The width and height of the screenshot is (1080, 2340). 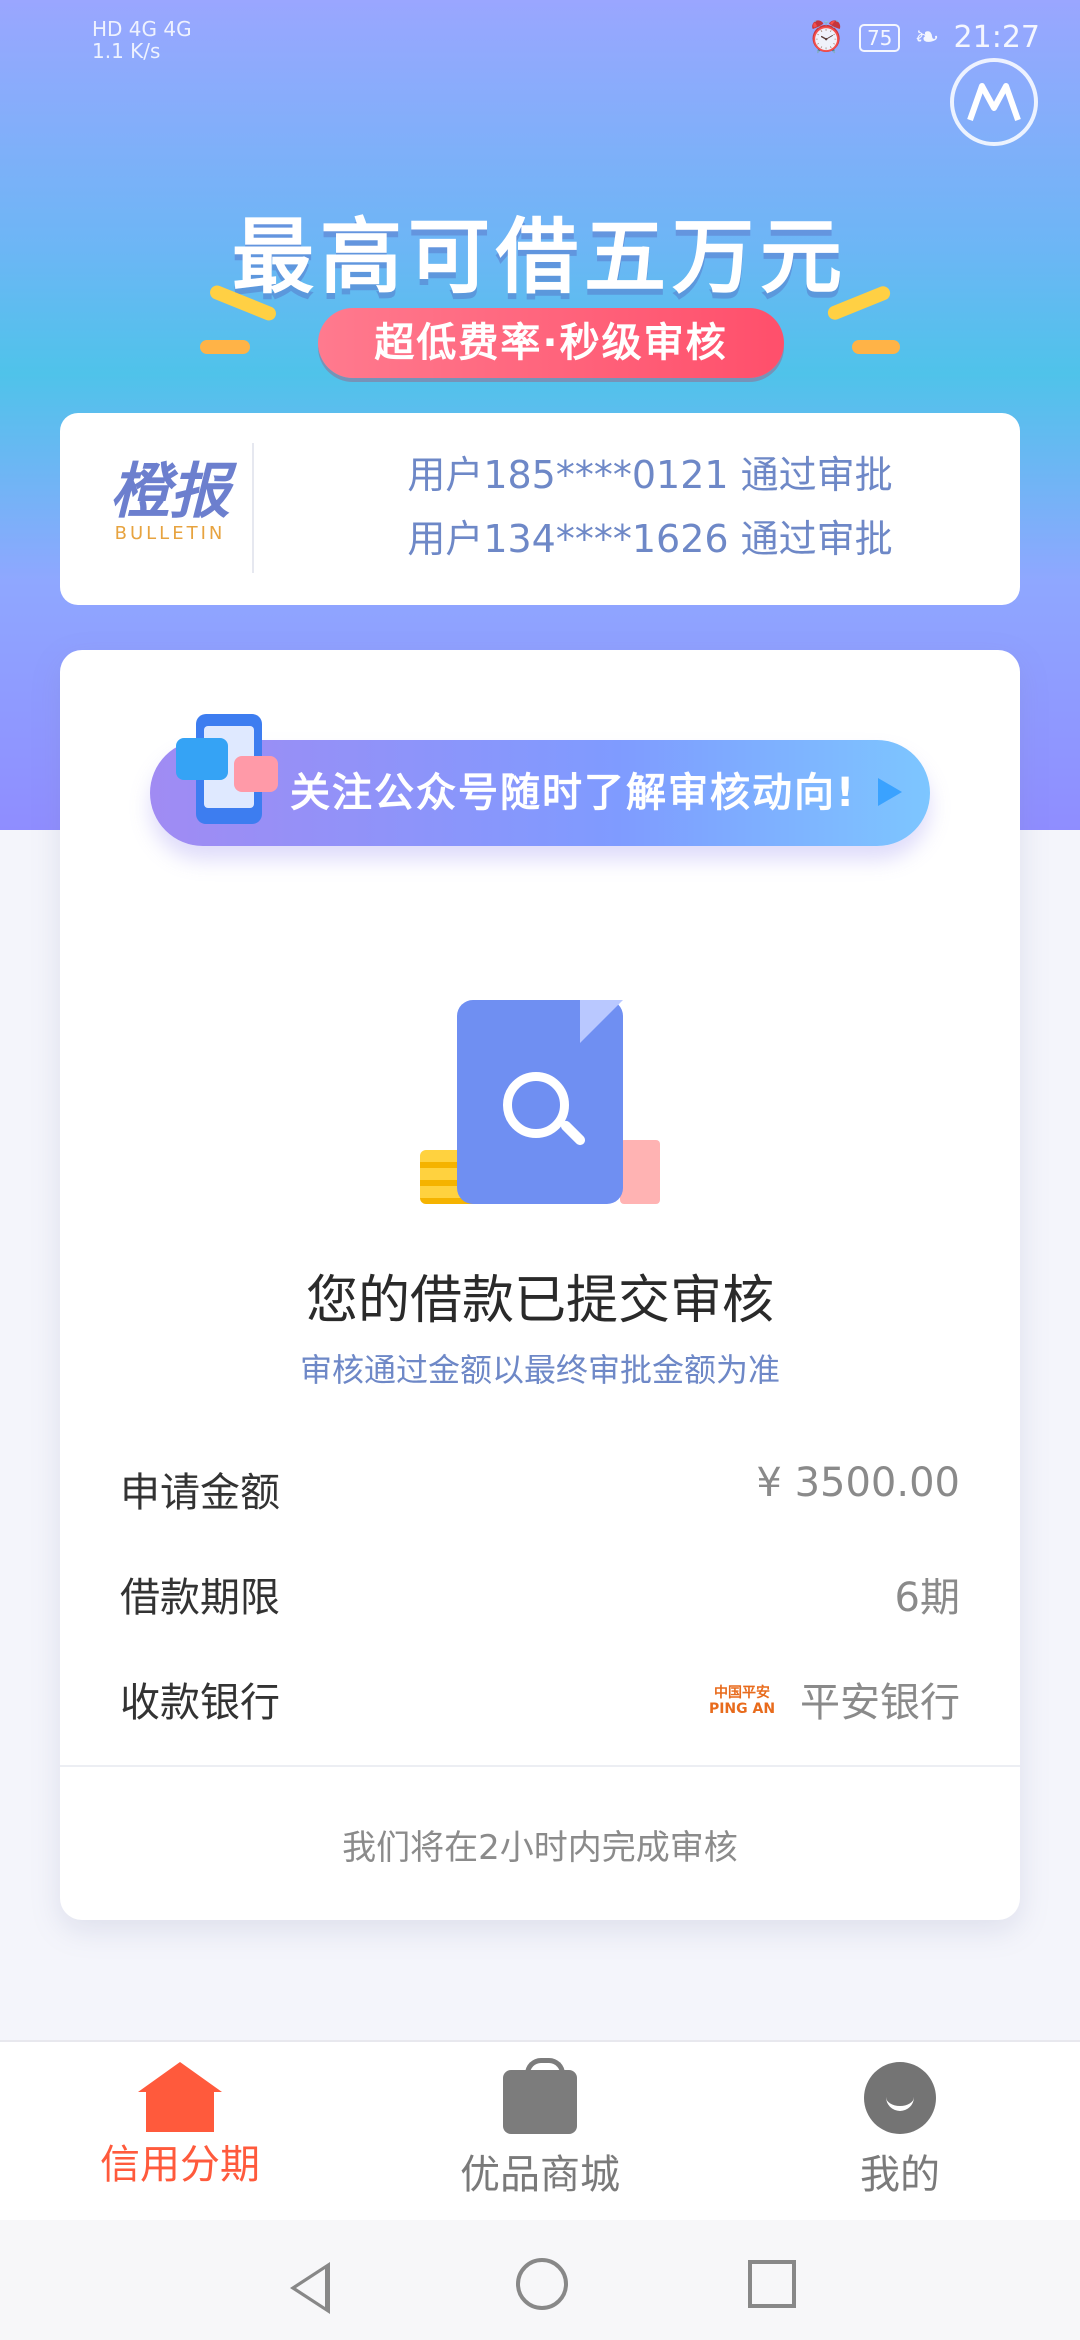 I want to click on play-arrow-icon, so click(x=890, y=792).